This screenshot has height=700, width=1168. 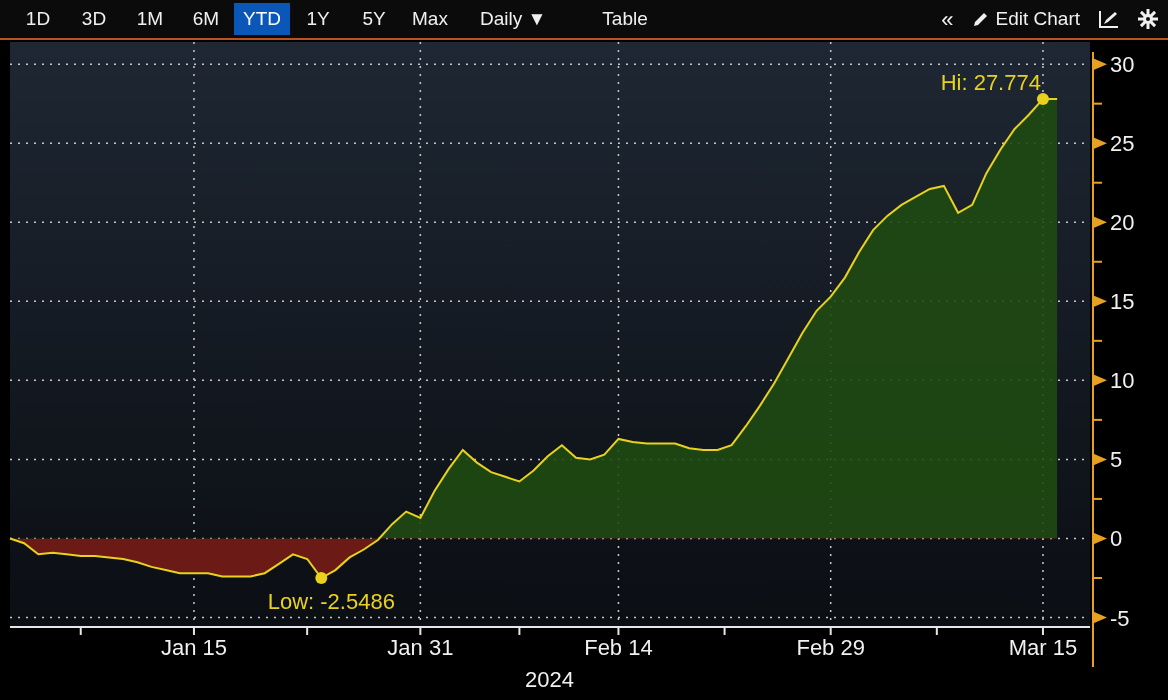 I want to click on y-tick-label: 10, so click(x=1122, y=381).